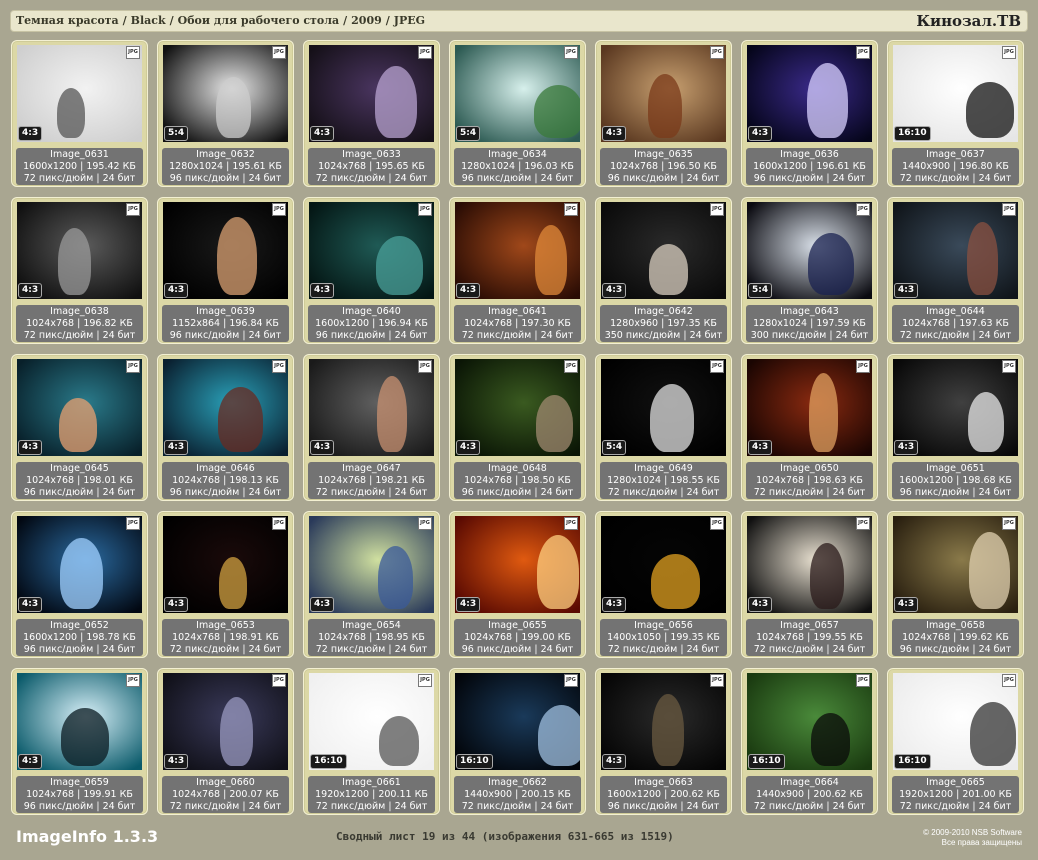 The width and height of the screenshot is (1038, 860). I want to click on image-dims-size: 1280x1024 | 198.55 КБ, so click(663, 480).